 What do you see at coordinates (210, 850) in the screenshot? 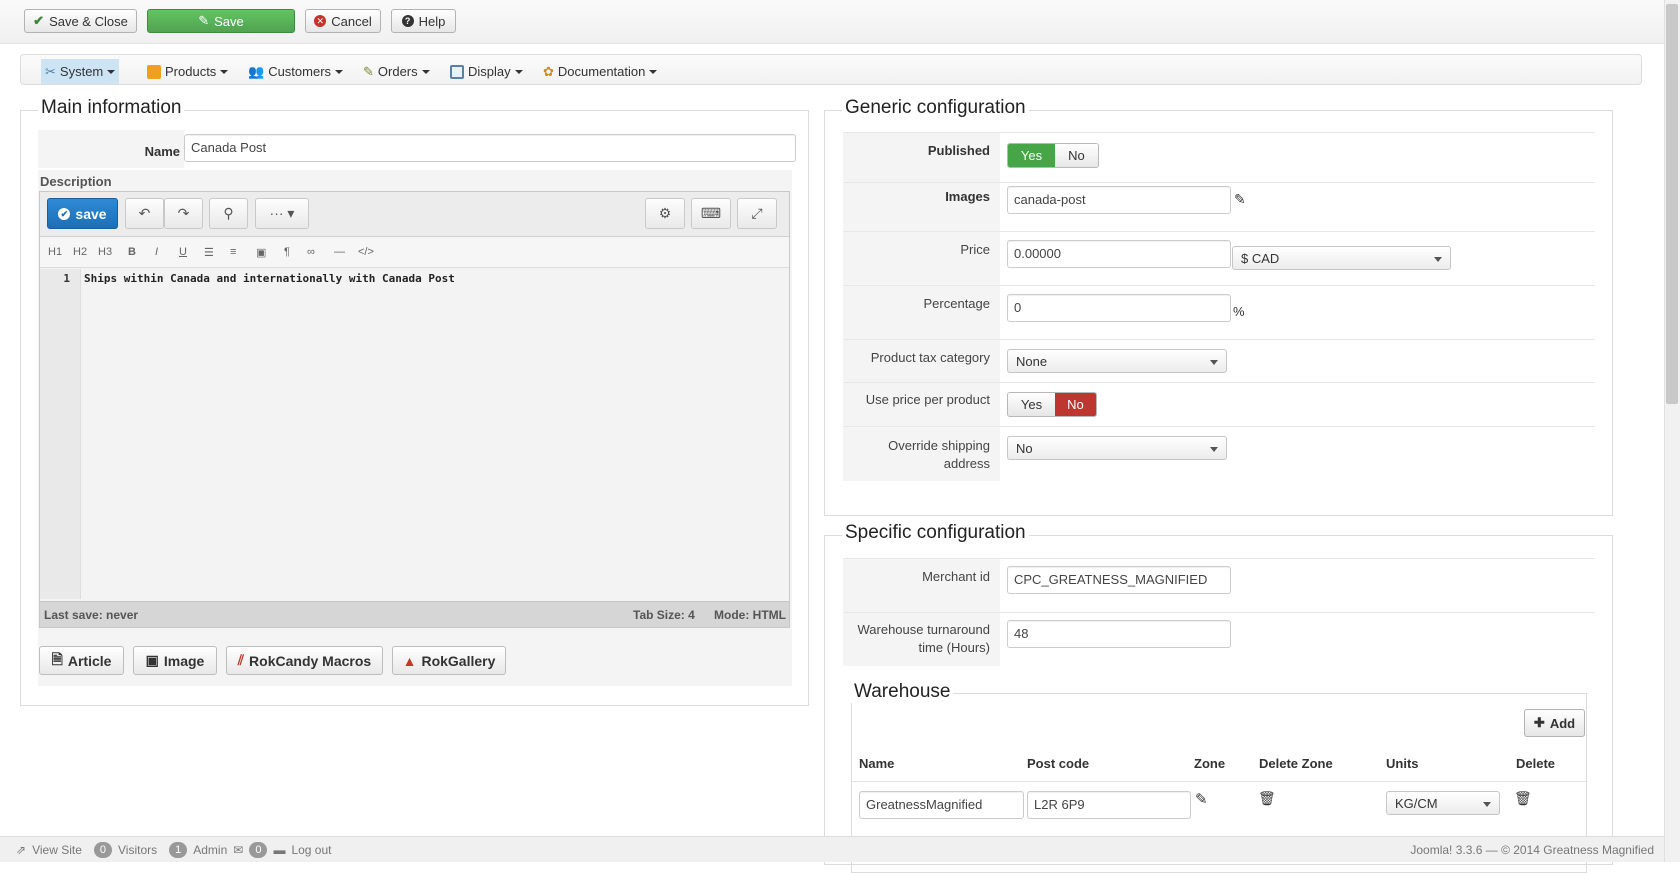
I see `admin-label: Admin` at bounding box center [210, 850].